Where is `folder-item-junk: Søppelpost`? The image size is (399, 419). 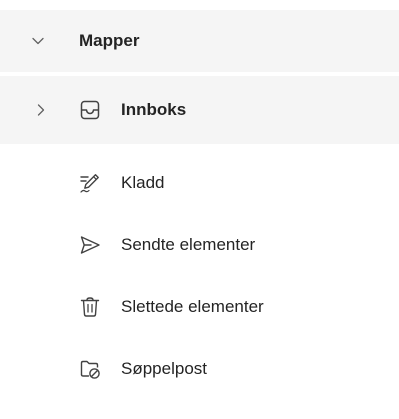
folder-item-junk: Søppelpost is located at coordinates (199, 369).